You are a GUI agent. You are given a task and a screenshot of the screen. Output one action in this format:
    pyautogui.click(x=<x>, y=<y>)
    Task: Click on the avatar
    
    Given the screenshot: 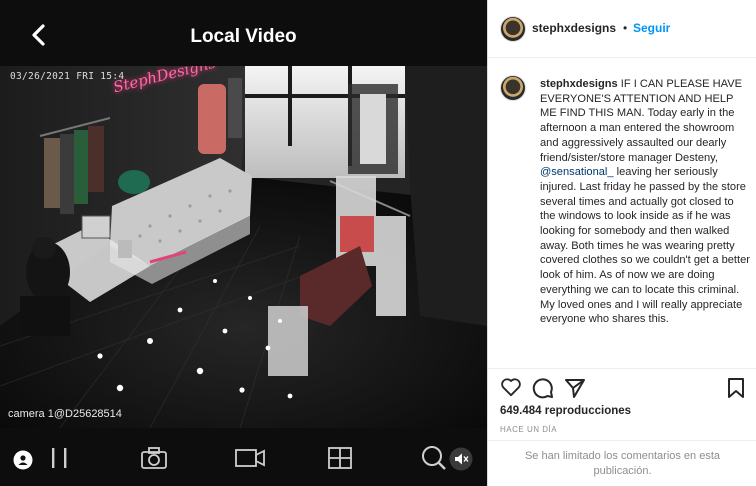 What is the action you would take?
    pyautogui.click(x=513, y=29)
    